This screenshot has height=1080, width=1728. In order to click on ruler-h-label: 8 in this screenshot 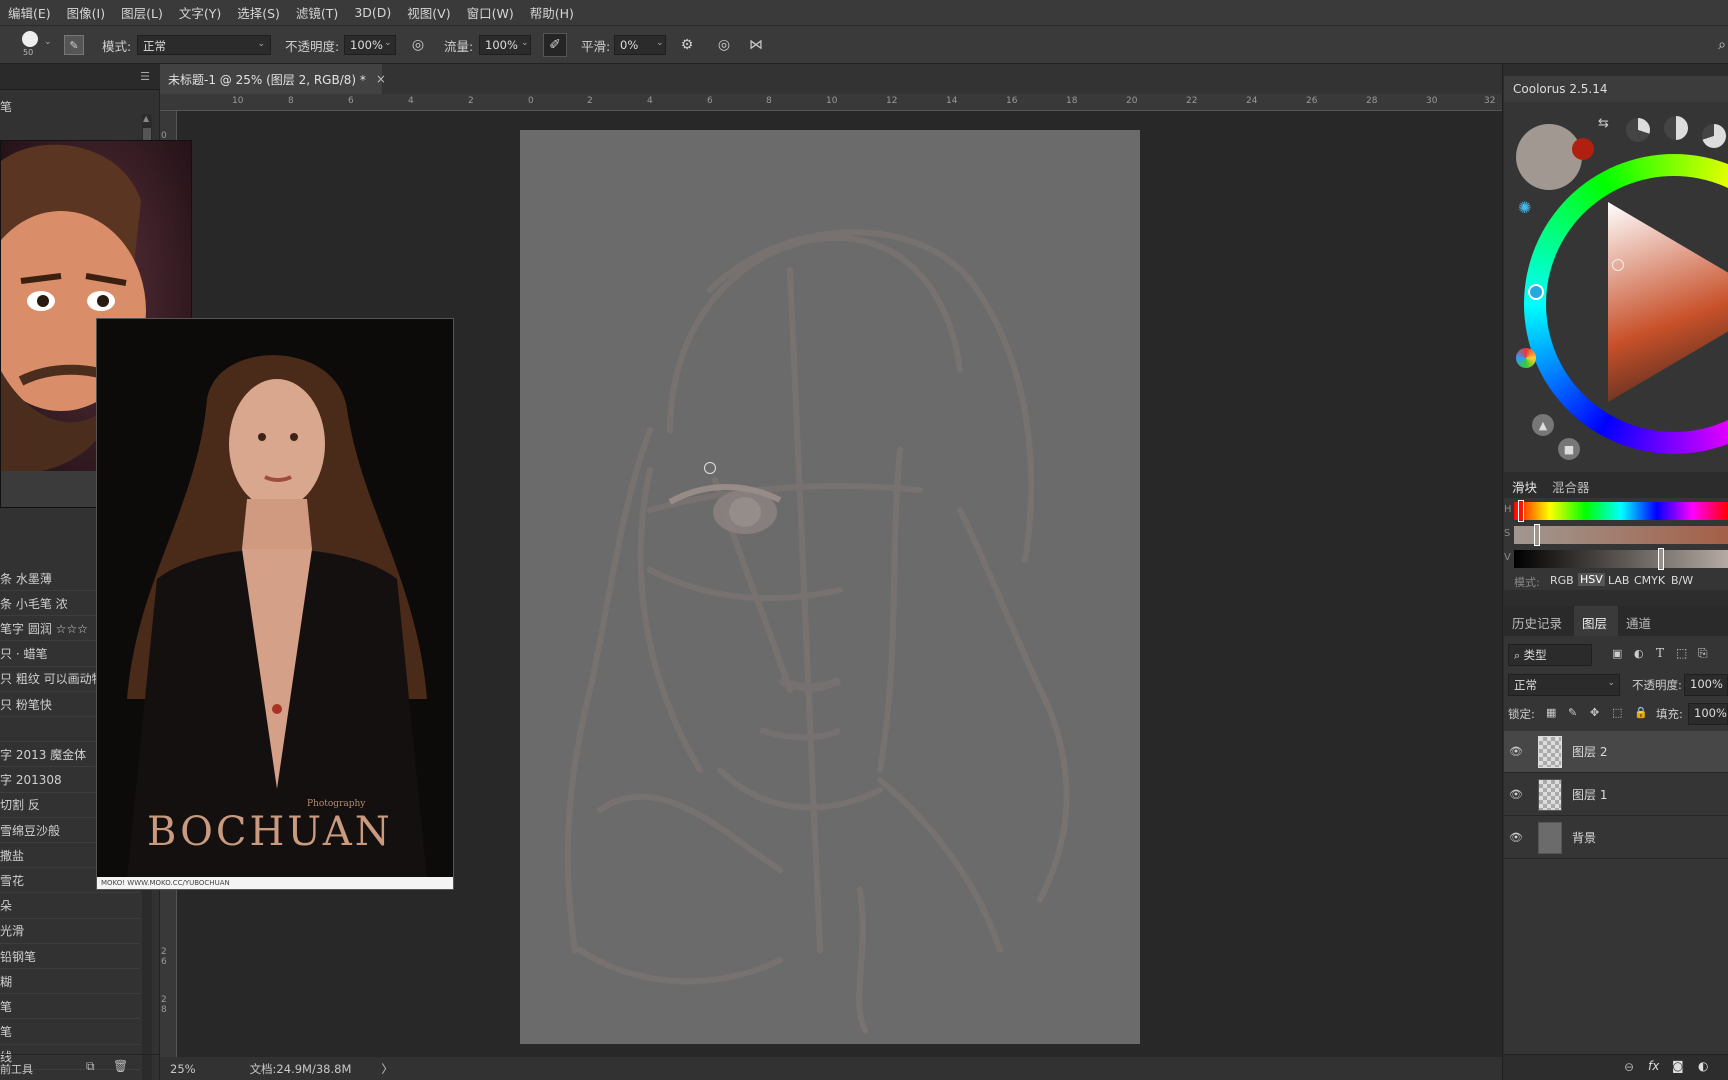, I will do `click(769, 101)`.